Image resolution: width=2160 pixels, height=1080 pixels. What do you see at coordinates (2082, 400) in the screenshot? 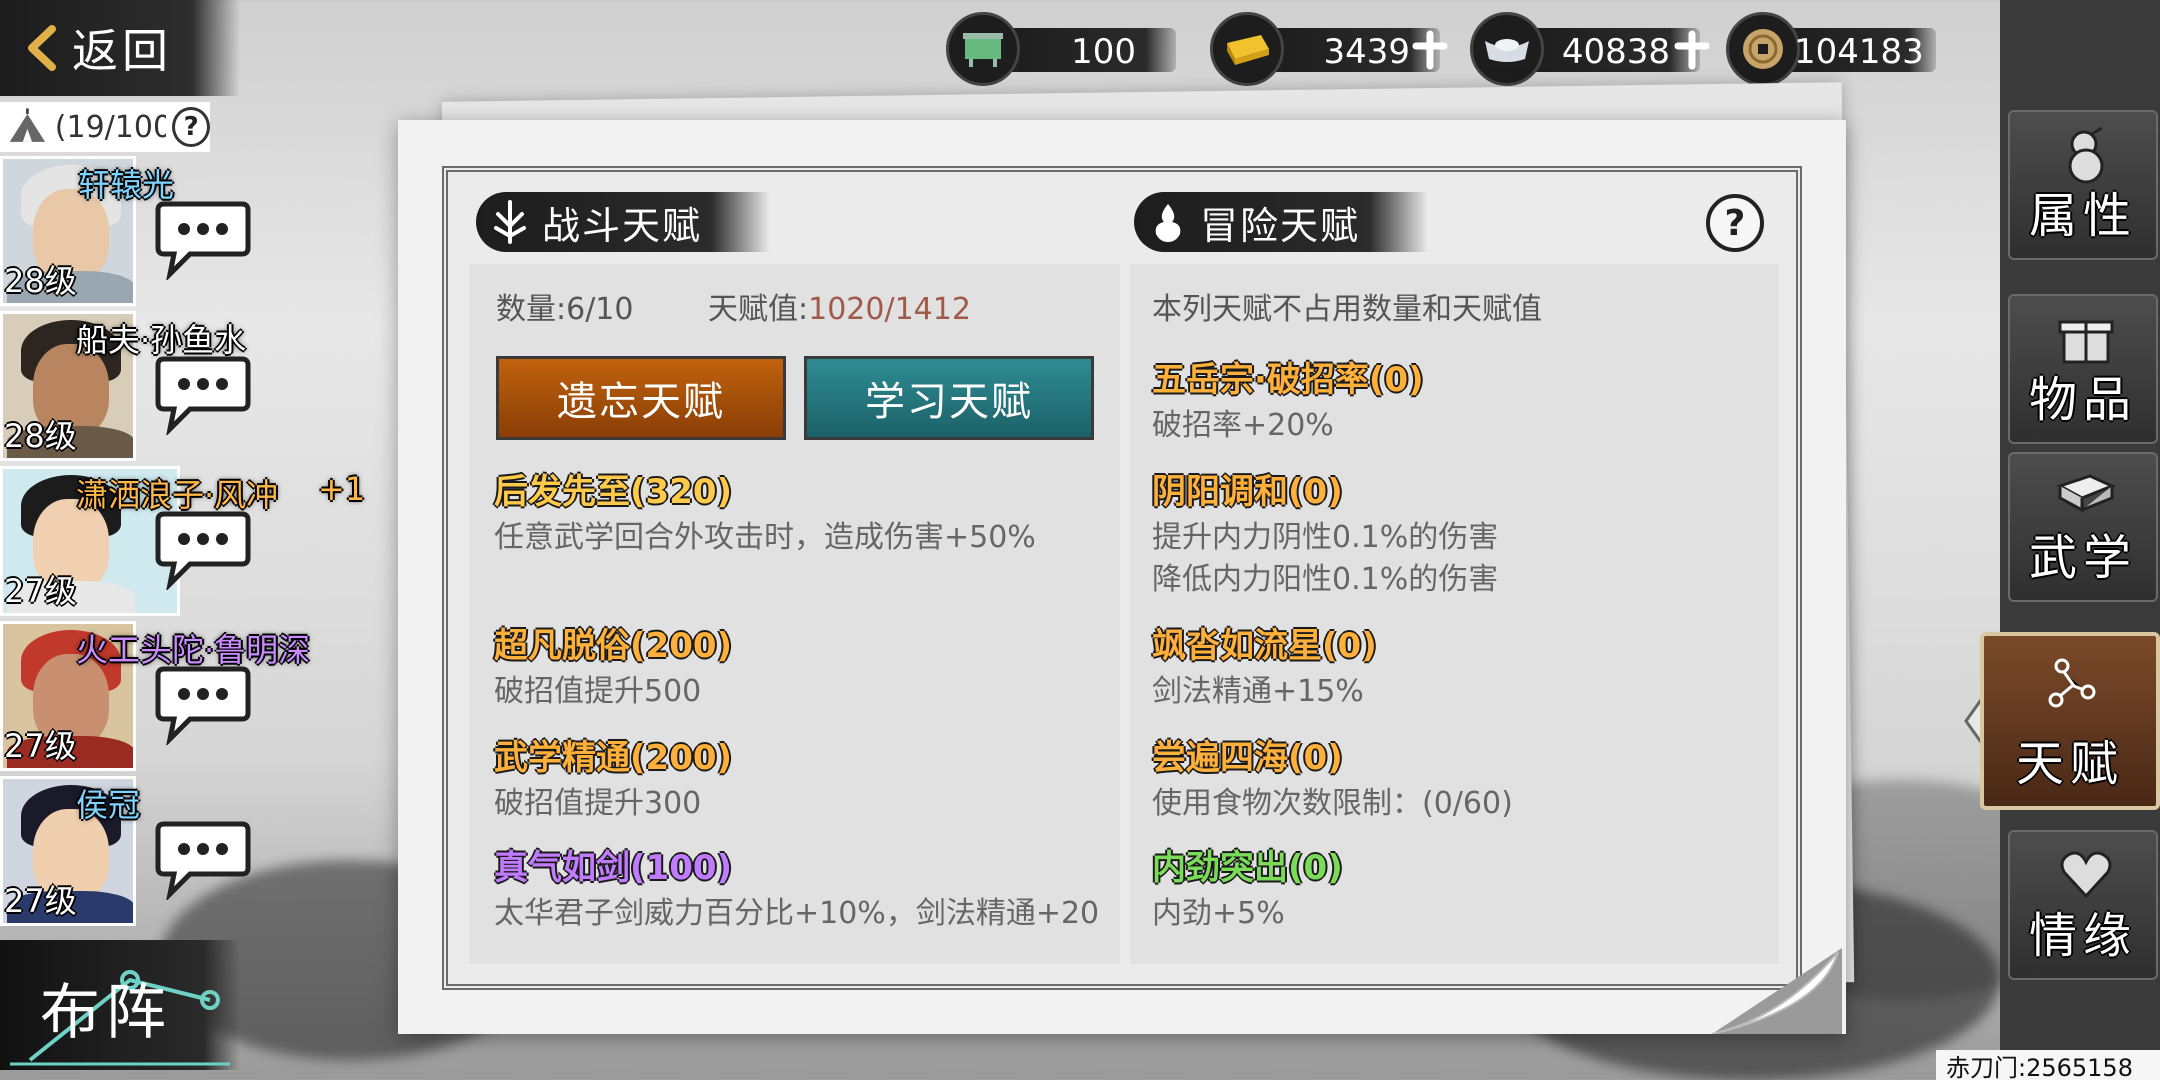
I see `tab-label: 物品` at bounding box center [2082, 400].